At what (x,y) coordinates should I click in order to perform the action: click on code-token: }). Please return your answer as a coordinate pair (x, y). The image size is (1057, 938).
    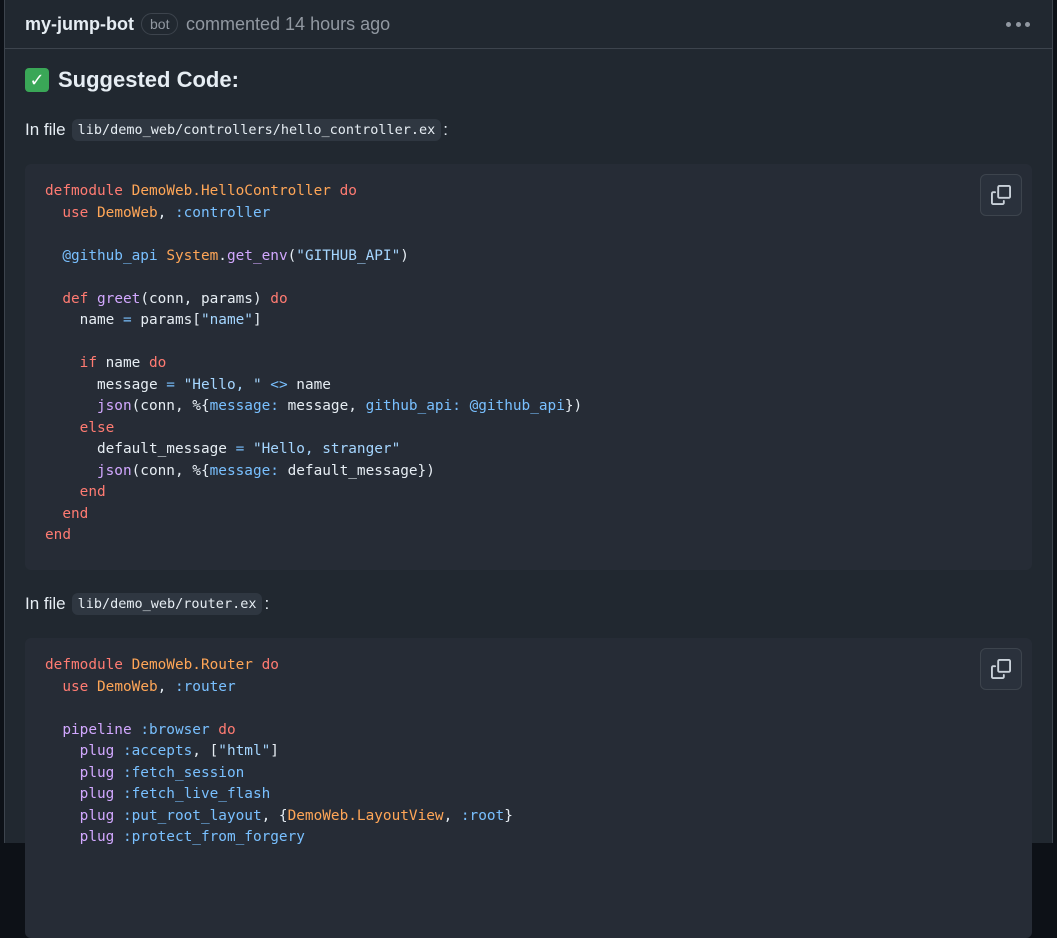
    Looking at the image, I should click on (573, 406).